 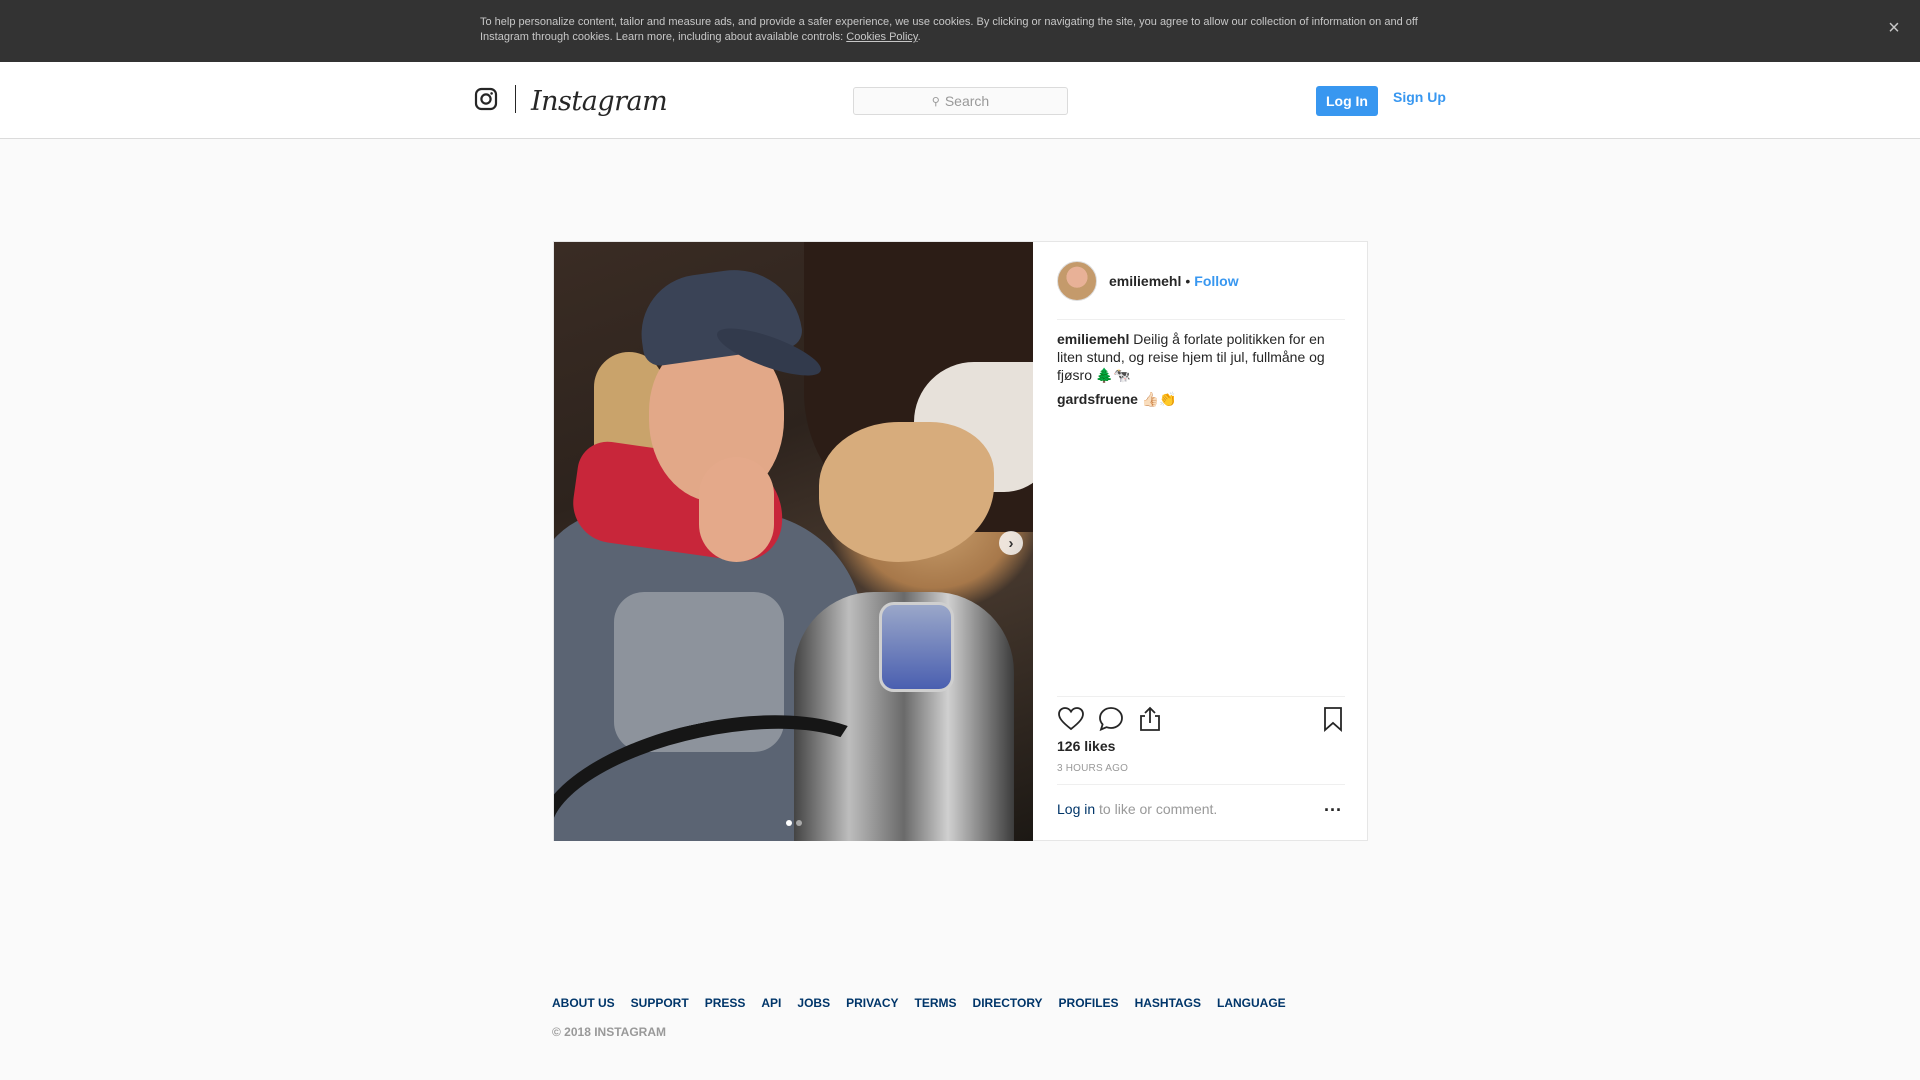 What do you see at coordinates (1092, 768) in the screenshot?
I see `post-timestamp: 3 HOURS AGO` at bounding box center [1092, 768].